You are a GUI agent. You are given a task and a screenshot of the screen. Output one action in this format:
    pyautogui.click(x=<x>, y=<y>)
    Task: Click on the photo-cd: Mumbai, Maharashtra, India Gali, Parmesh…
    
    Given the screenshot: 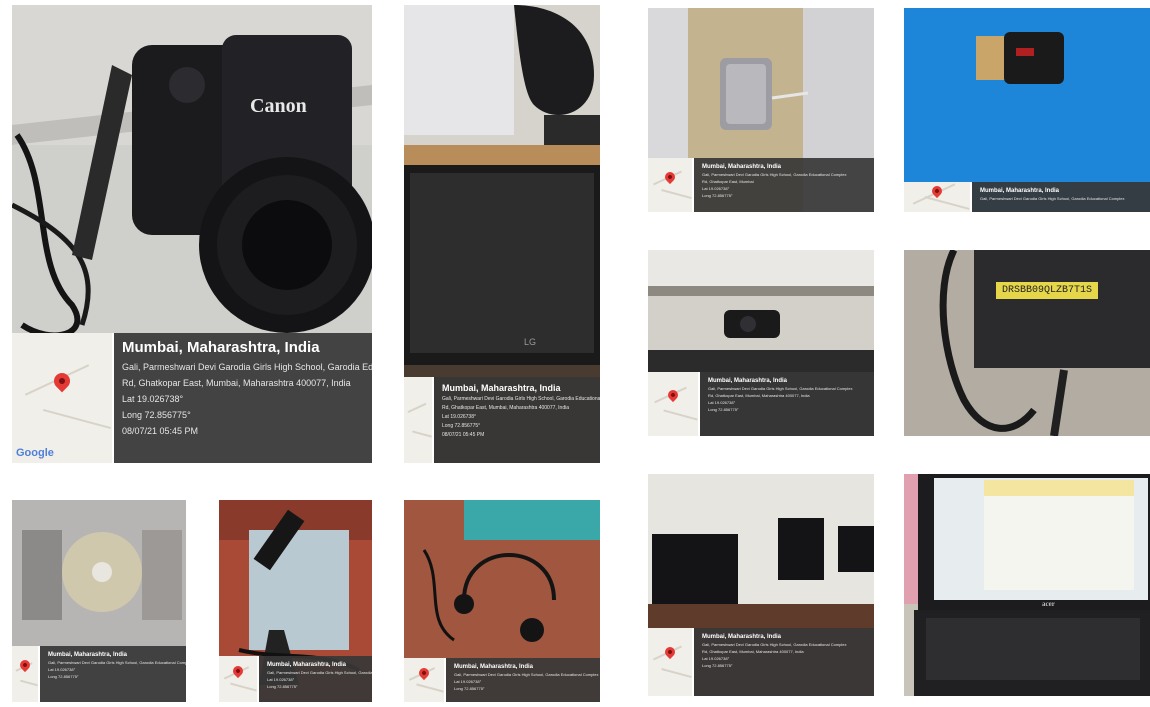 What is the action you would take?
    pyautogui.click(x=99, y=601)
    